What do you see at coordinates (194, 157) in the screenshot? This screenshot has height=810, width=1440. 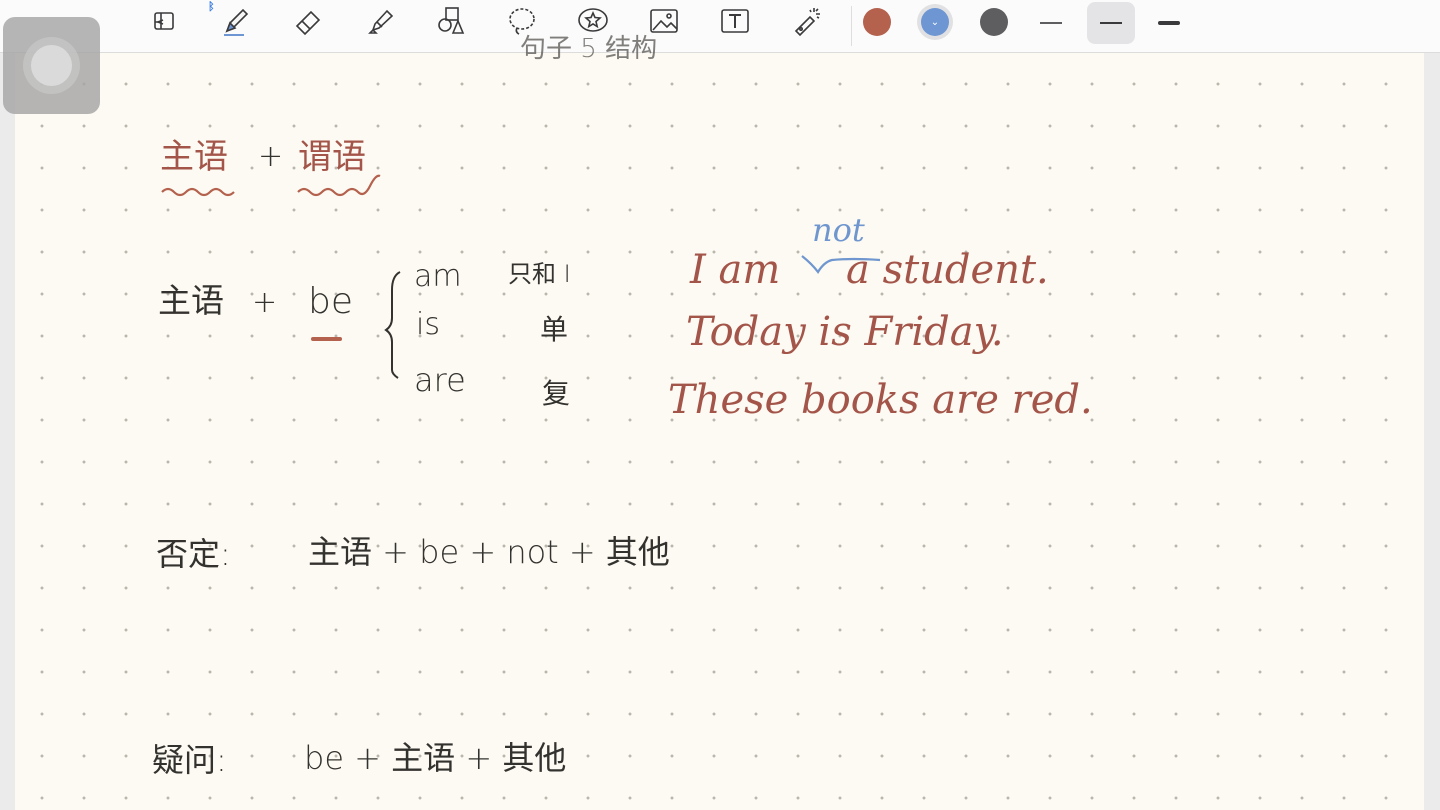 I see `line1-subject: 主语` at bounding box center [194, 157].